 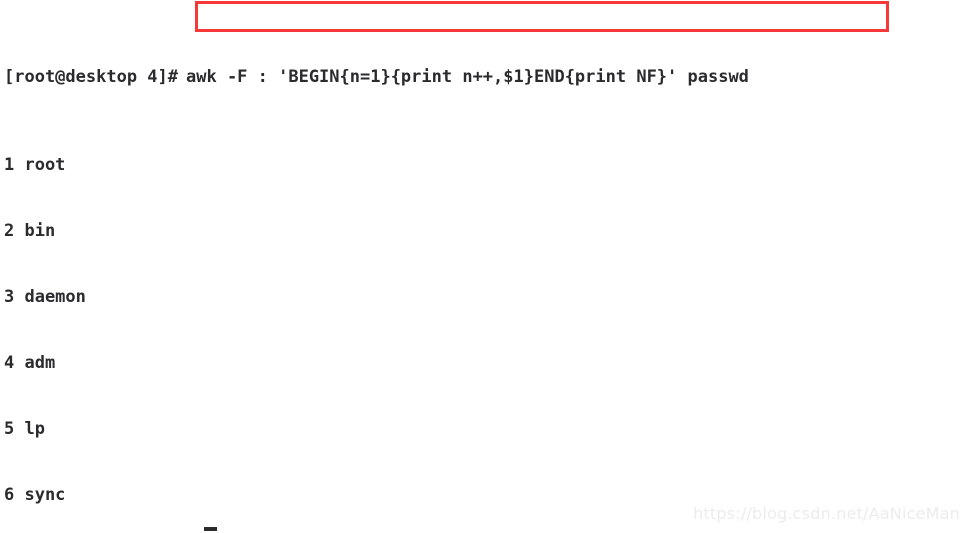 What do you see at coordinates (30, 363) in the screenshot?
I see `output-line: 4 adm` at bounding box center [30, 363].